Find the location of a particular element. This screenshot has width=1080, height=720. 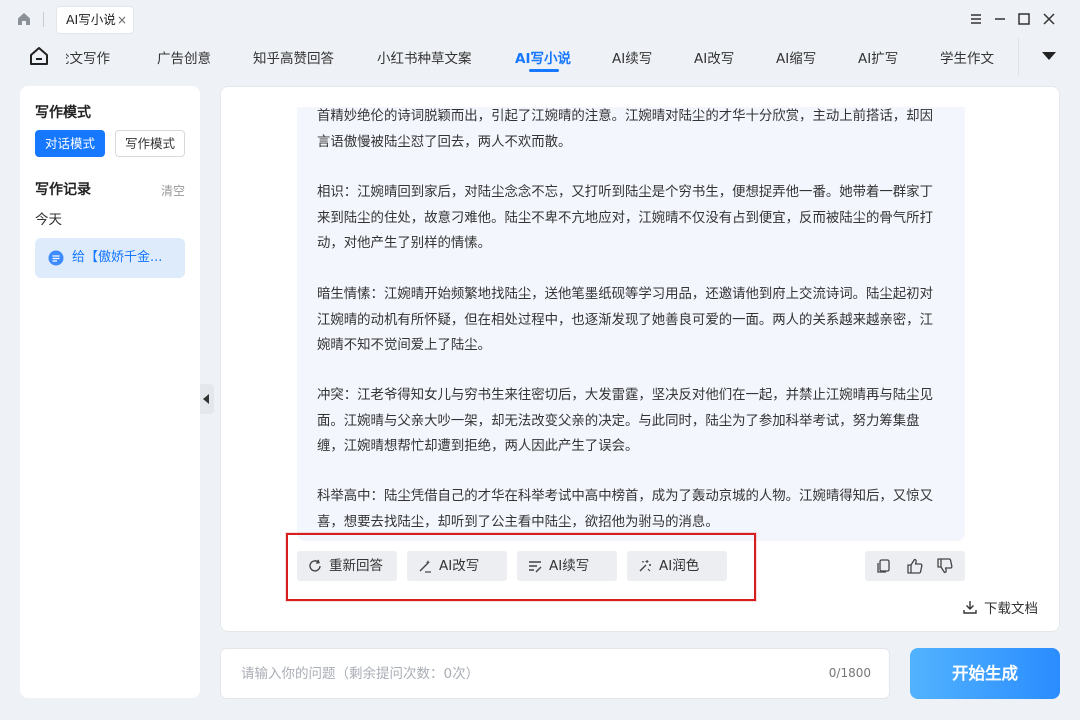

ai-rewrite-label: AI改写 is located at coordinates (459, 566).